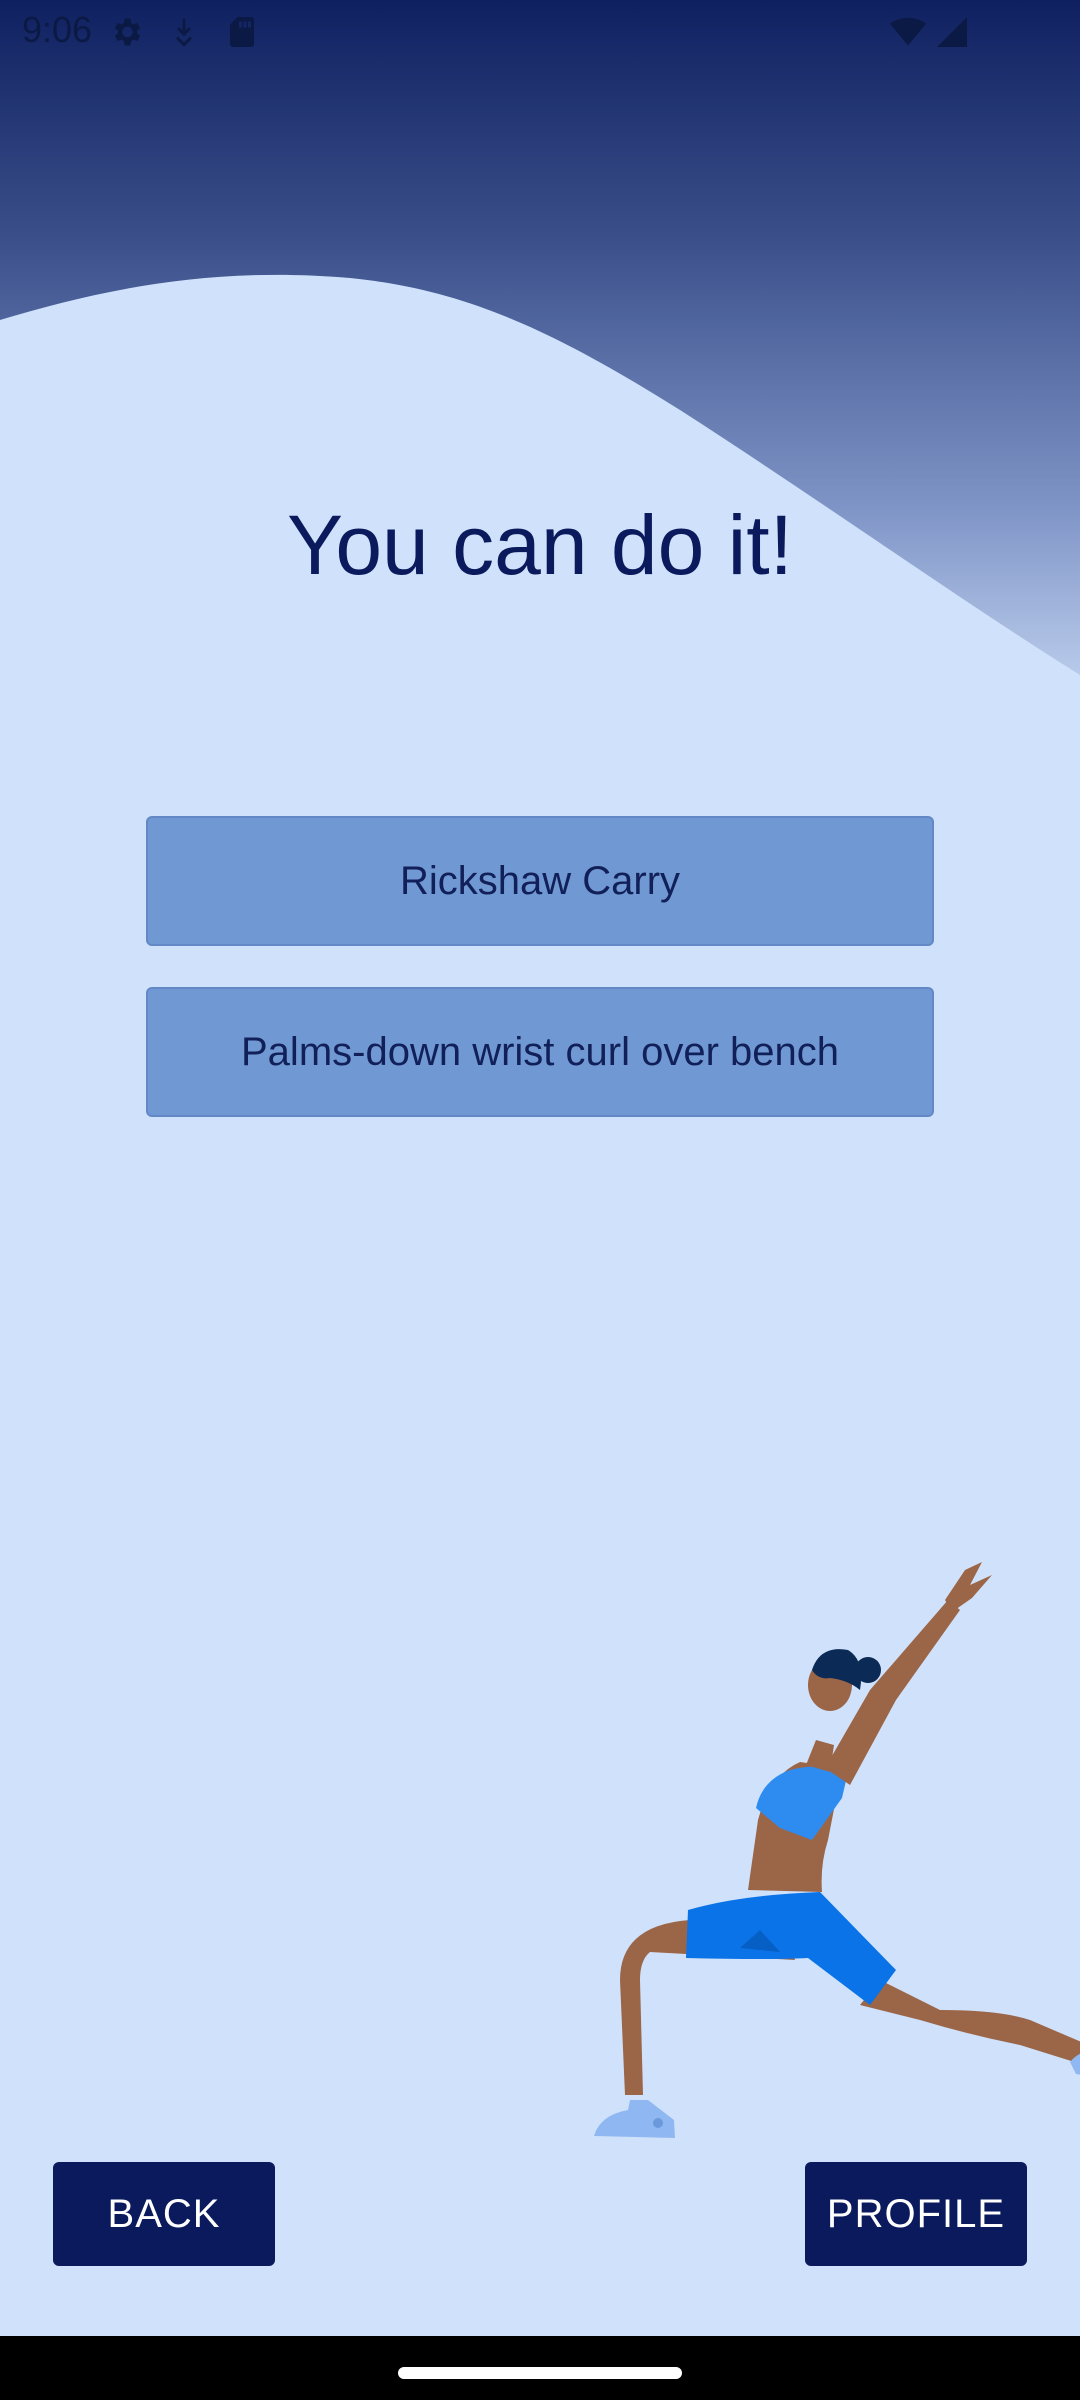 This screenshot has height=2400, width=1080. I want to click on page-title: You can do it!, so click(540, 545).